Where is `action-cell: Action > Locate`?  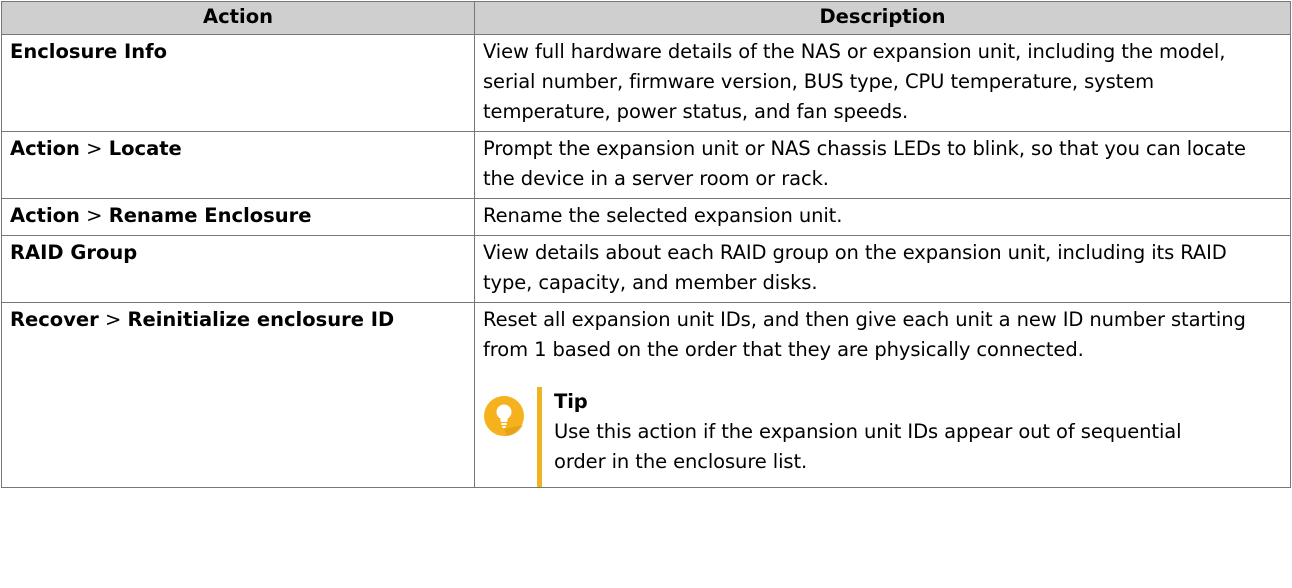 action-cell: Action > Locate is located at coordinates (238, 165).